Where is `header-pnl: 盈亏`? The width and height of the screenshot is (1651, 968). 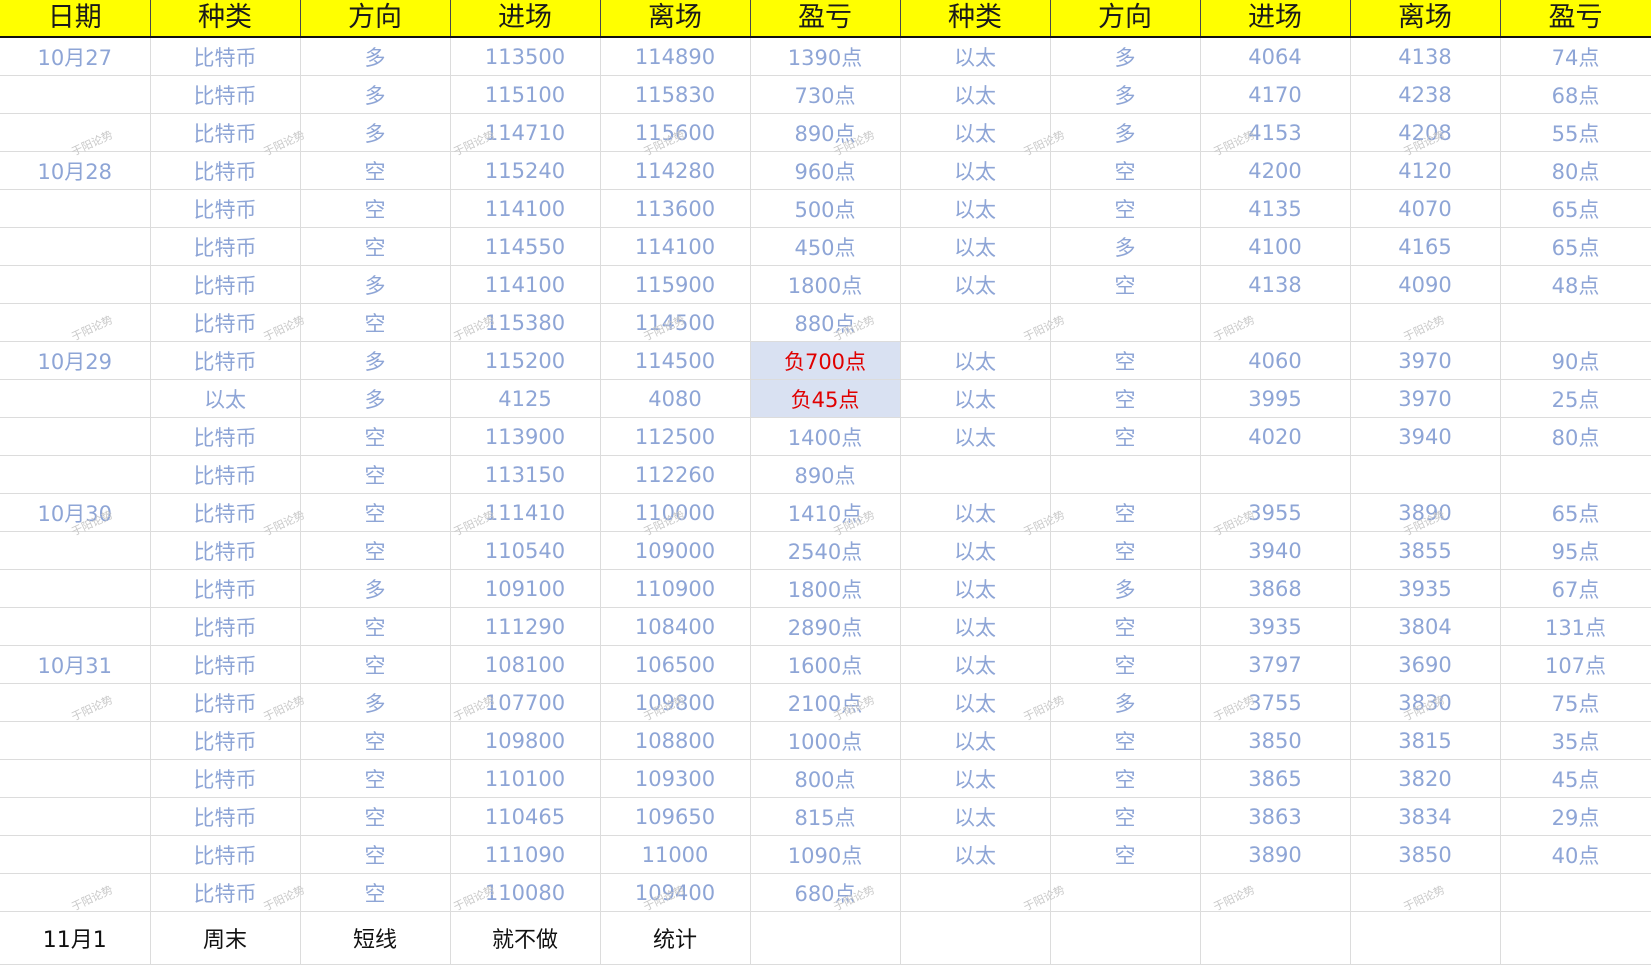
header-pnl: 盈亏 is located at coordinates (825, 19).